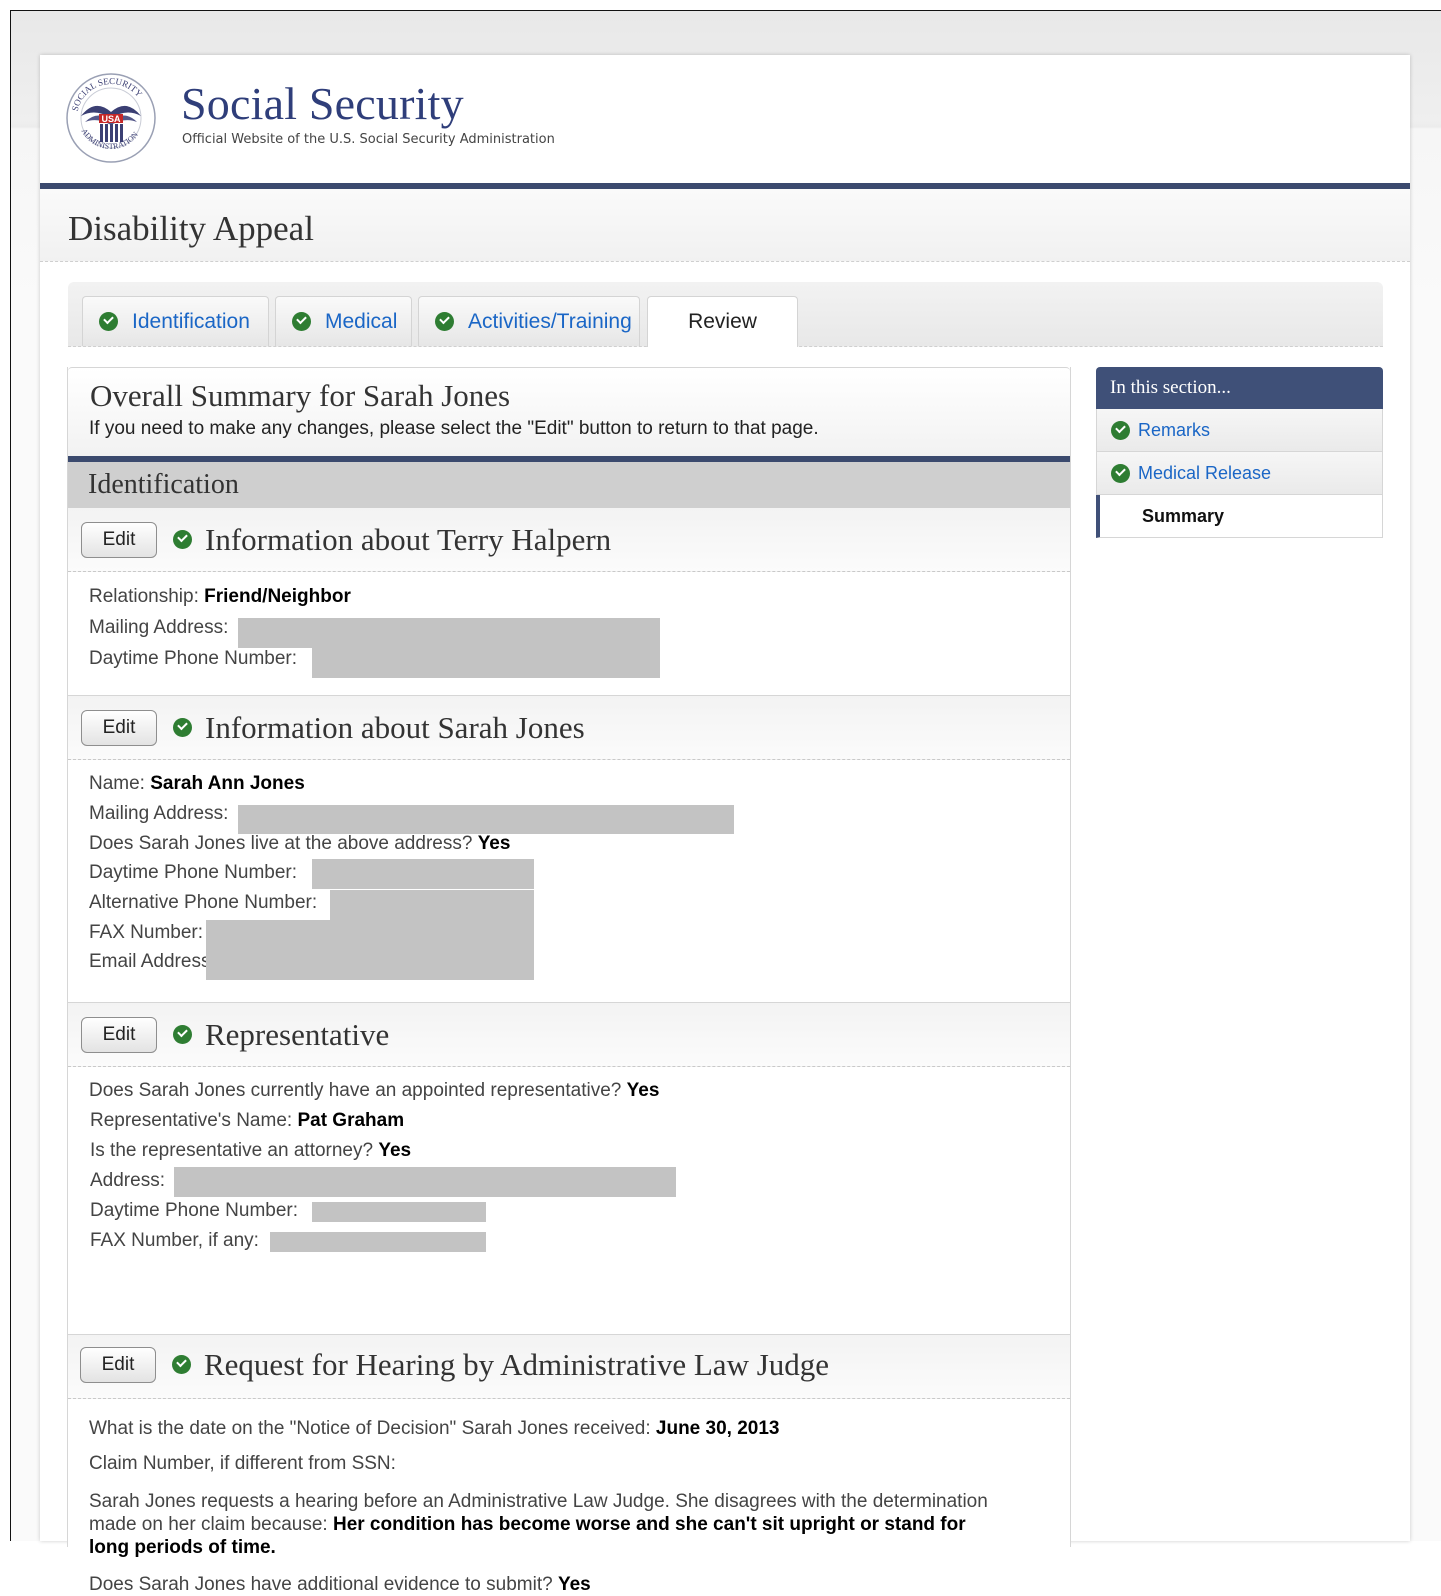 This screenshot has height=1596, width=1441. What do you see at coordinates (251, 1150) in the screenshot?
I see `field-is-attorney: Is the representative an attorney? Yes` at bounding box center [251, 1150].